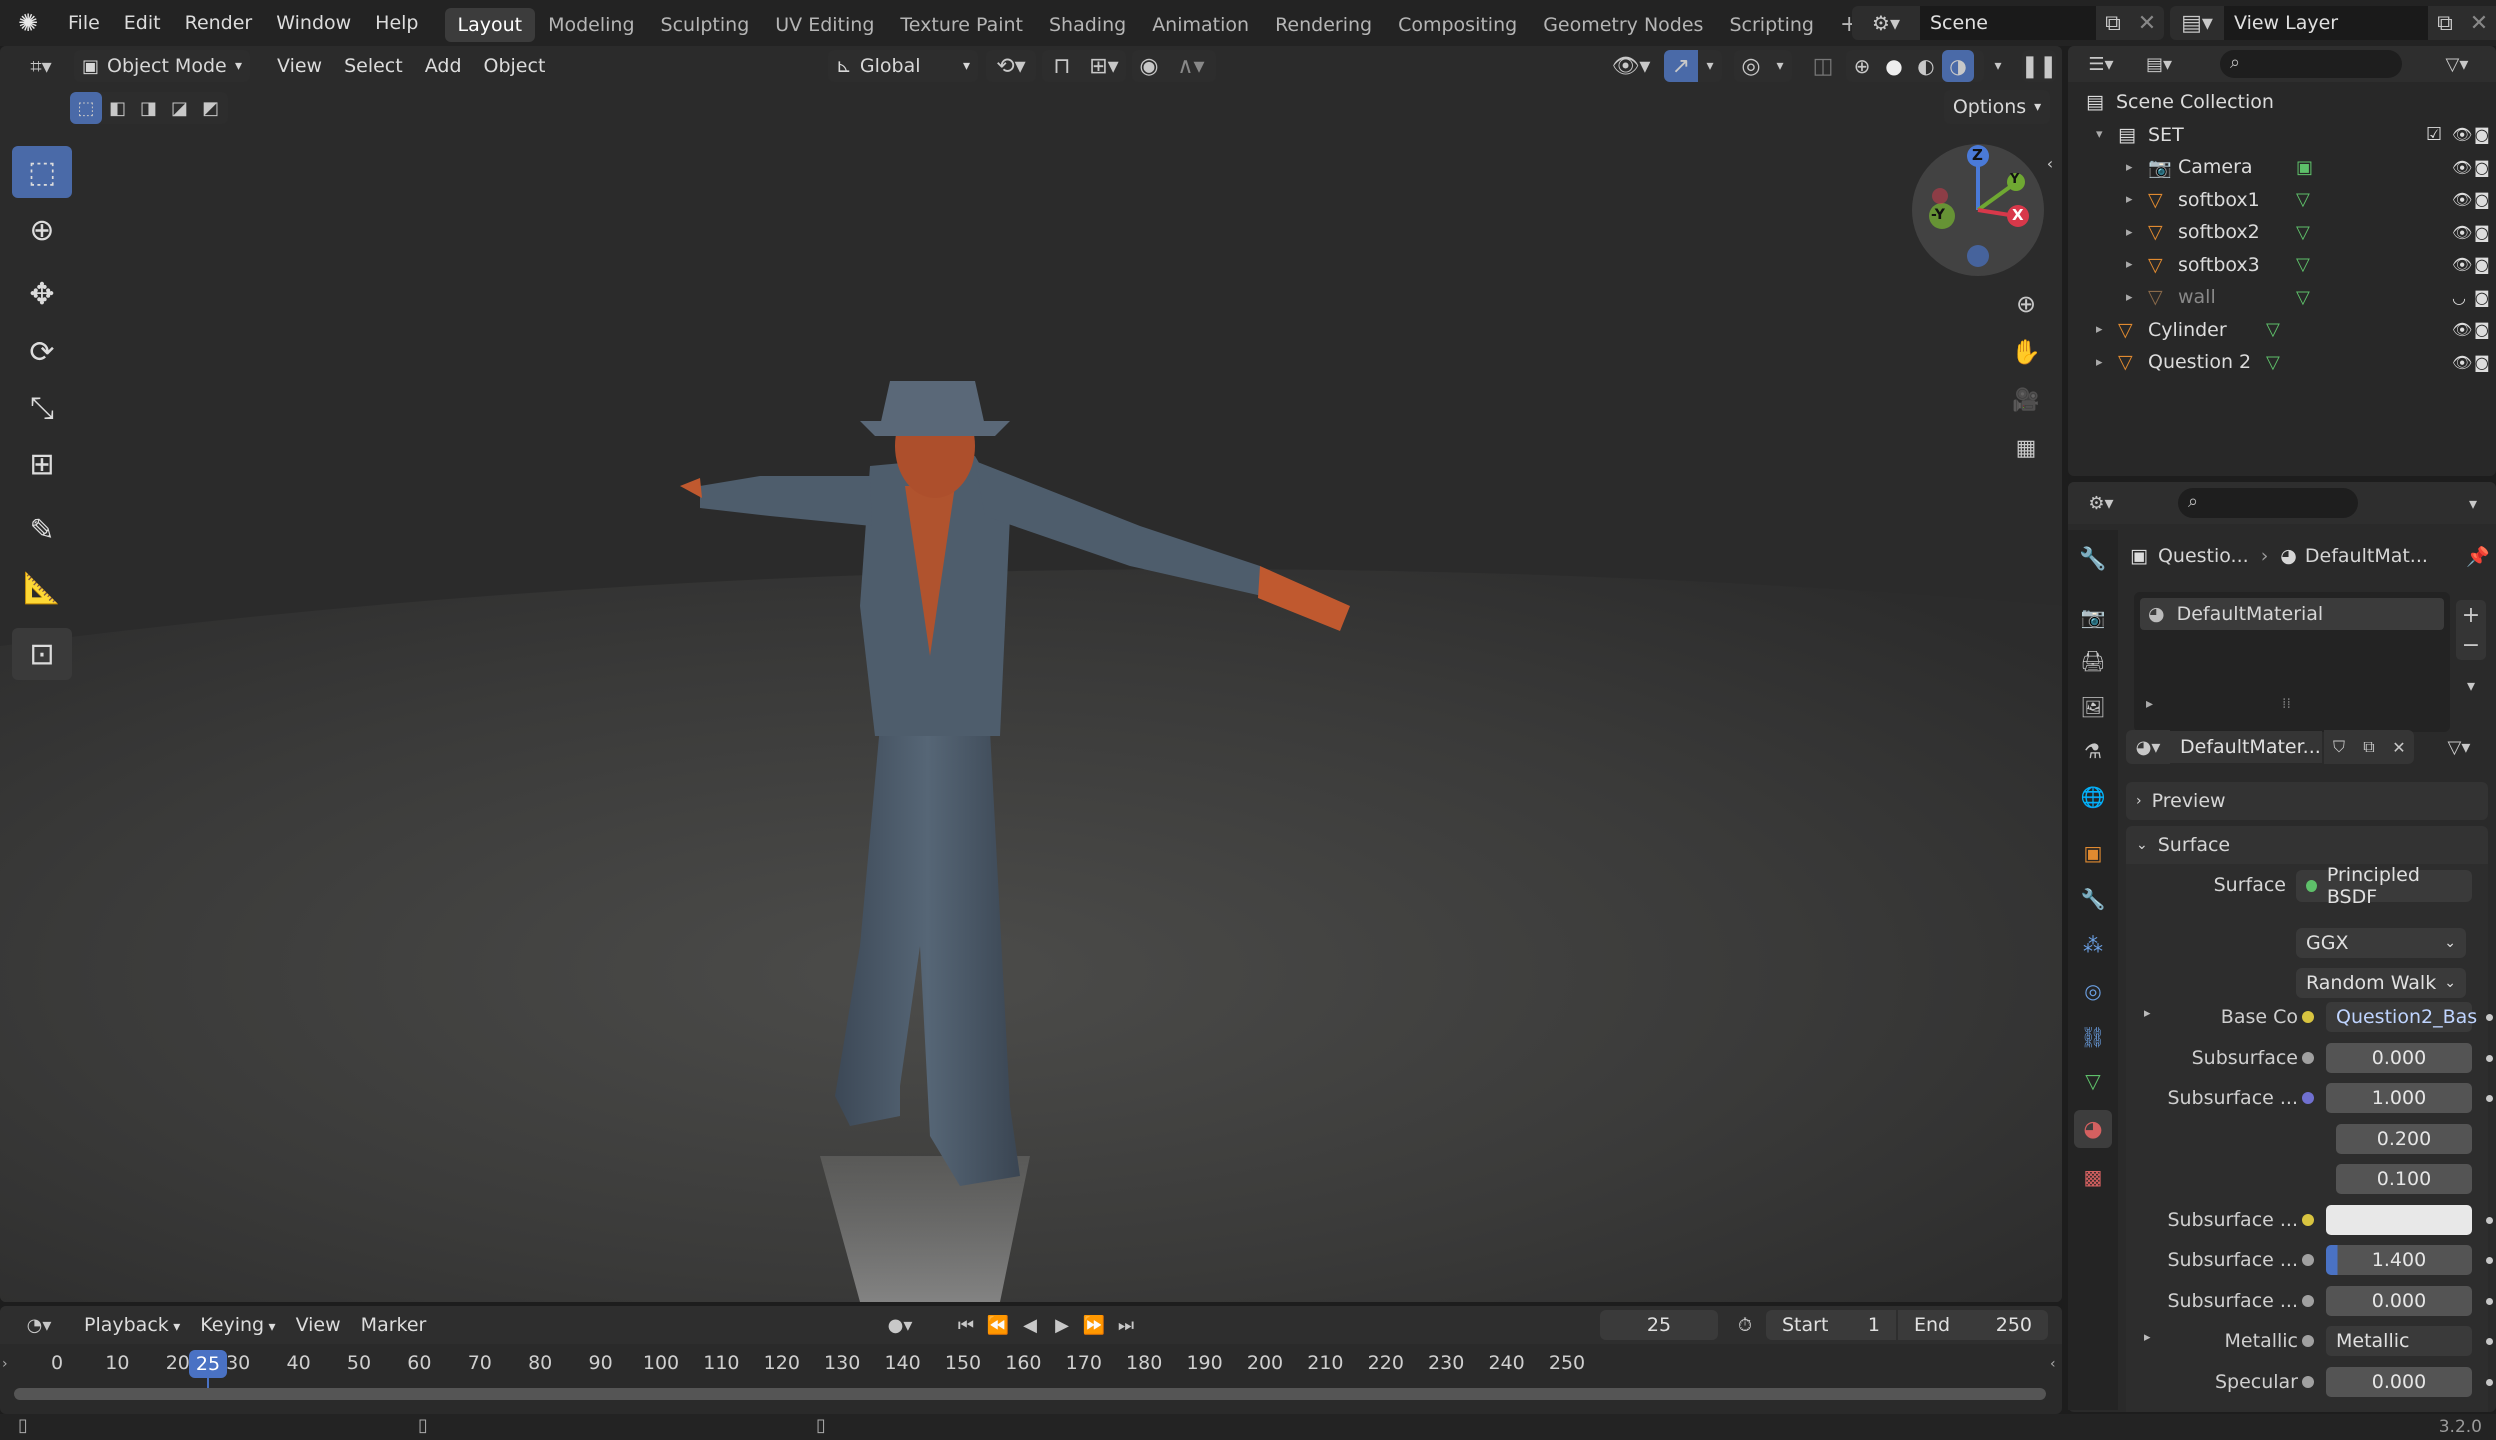 This screenshot has height=1440, width=2496. What do you see at coordinates (1323, 25) in the screenshot?
I see `tab-rendering: Rendering` at bounding box center [1323, 25].